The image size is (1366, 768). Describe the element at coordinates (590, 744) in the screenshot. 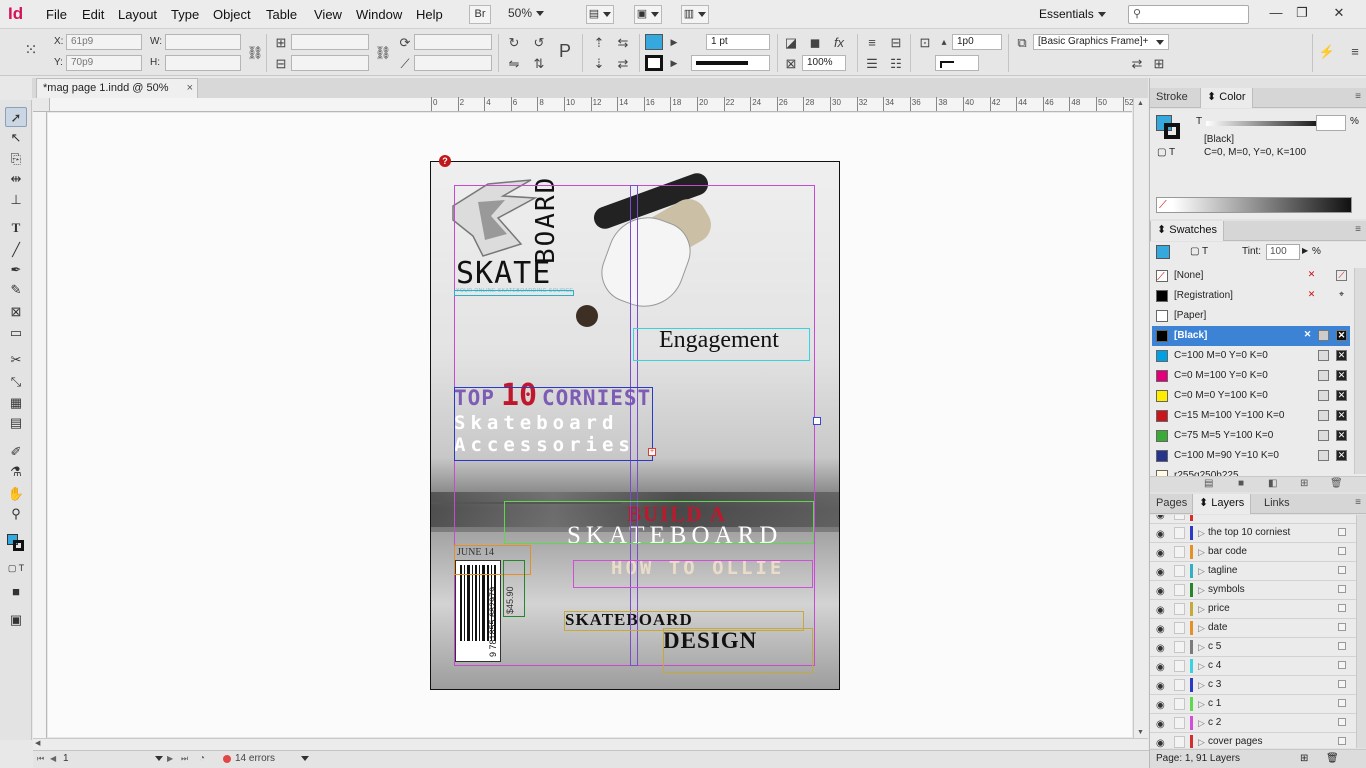

I see `horizontal-scrollbar: ◀` at that location.